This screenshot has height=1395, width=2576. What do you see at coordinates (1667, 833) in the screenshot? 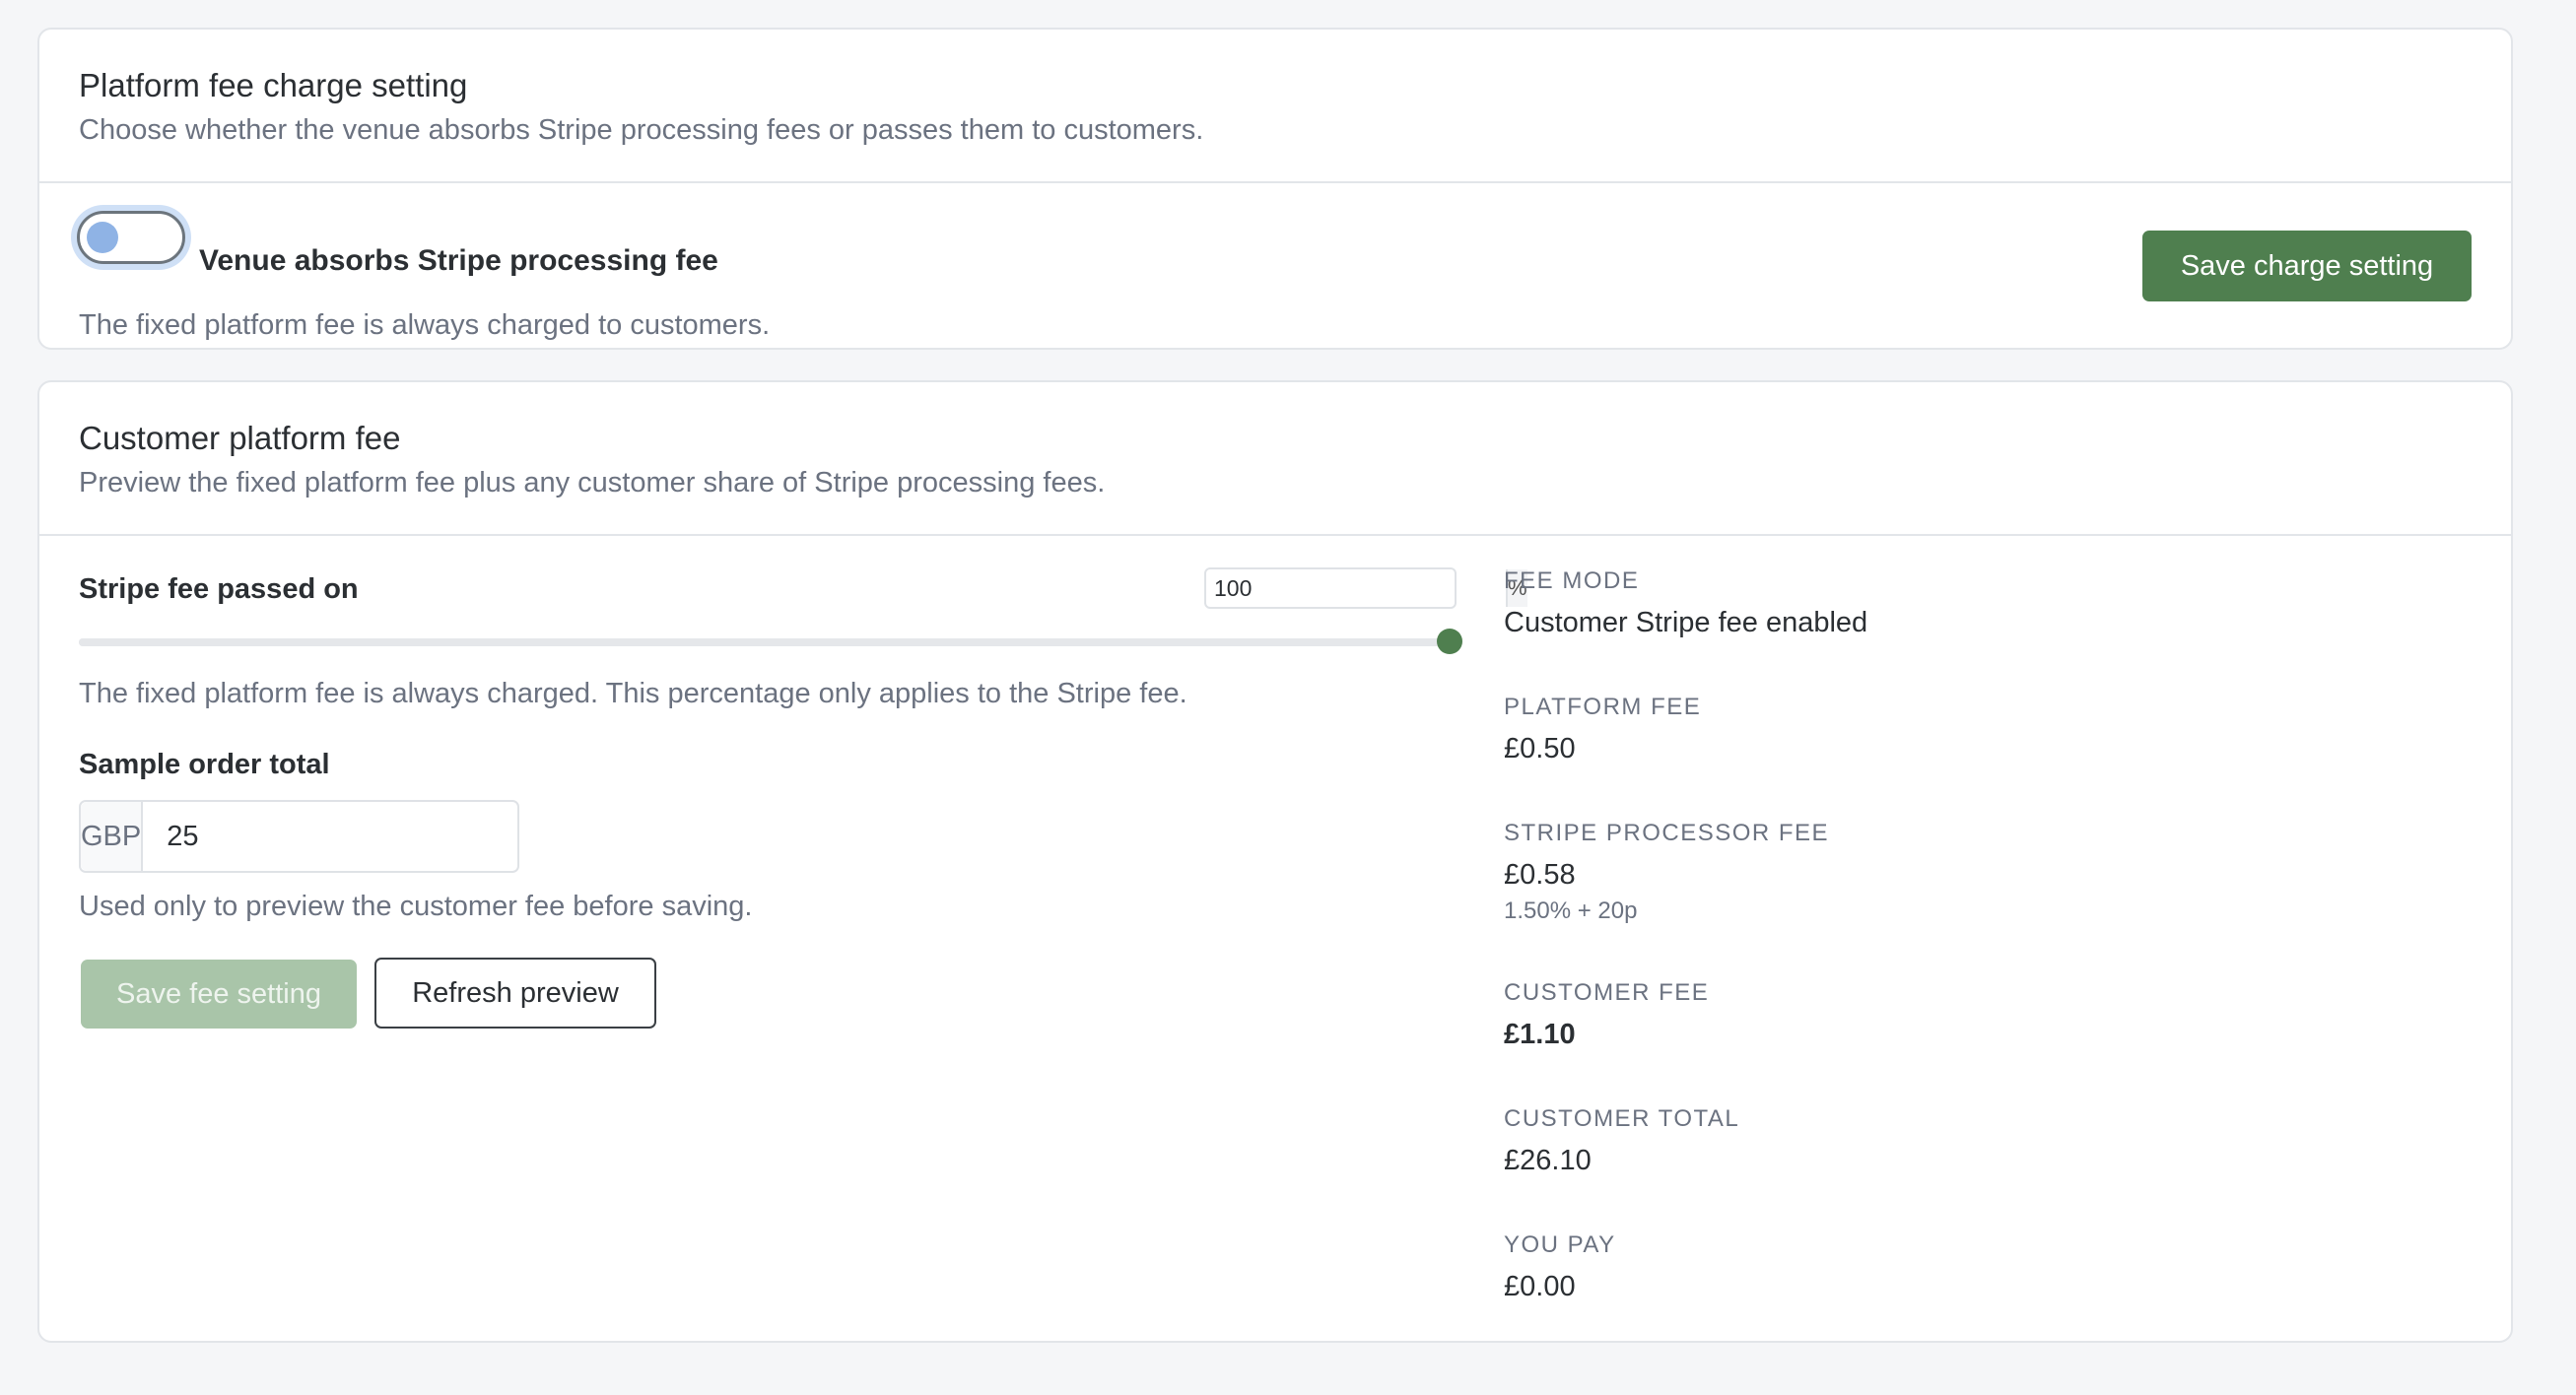
I see `stripe-processor-fee-label: STRIPE PROCESSOR FEE` at bounding box center [1667, 833].